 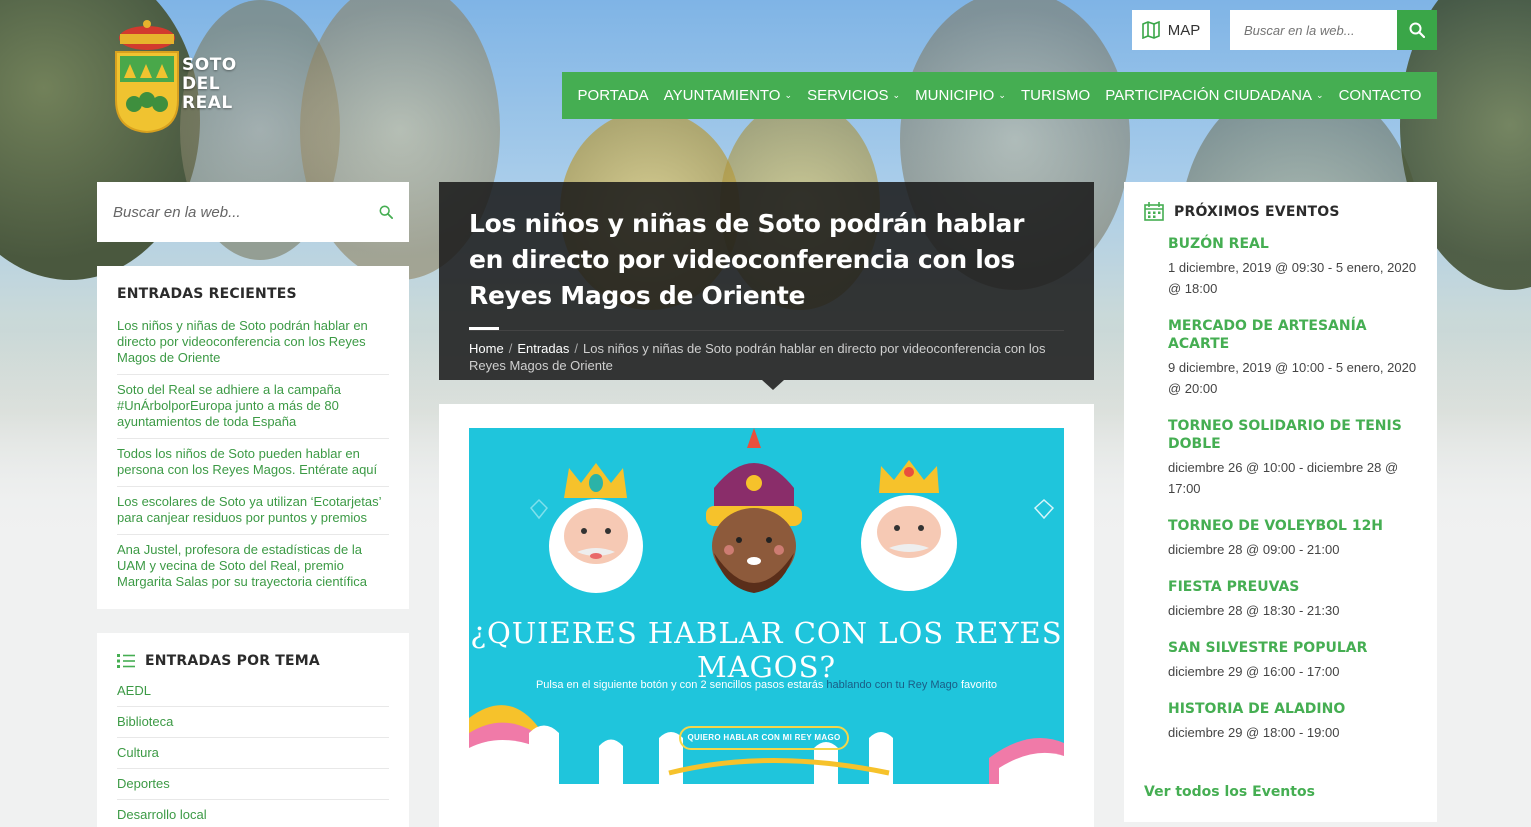 I want to click on nav-item-contacto: CONTACTO, so click(x=1380, y=95).